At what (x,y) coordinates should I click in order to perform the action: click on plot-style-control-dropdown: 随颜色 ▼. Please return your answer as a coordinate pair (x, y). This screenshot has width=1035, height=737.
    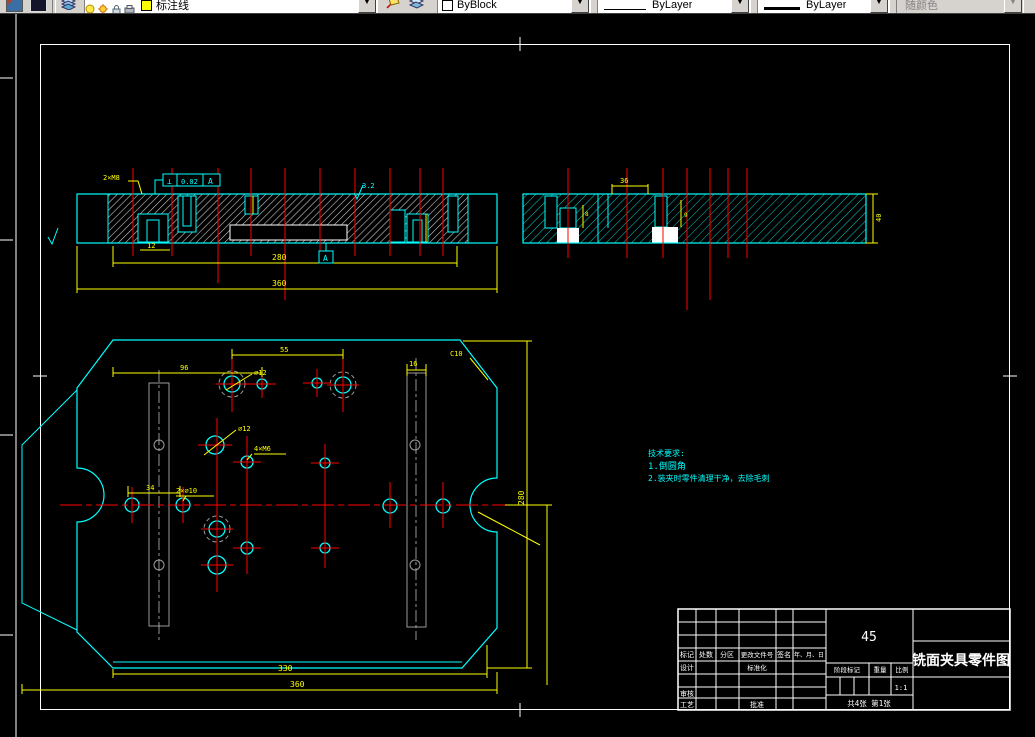
    Looking at the image, I should click on (960, 6).